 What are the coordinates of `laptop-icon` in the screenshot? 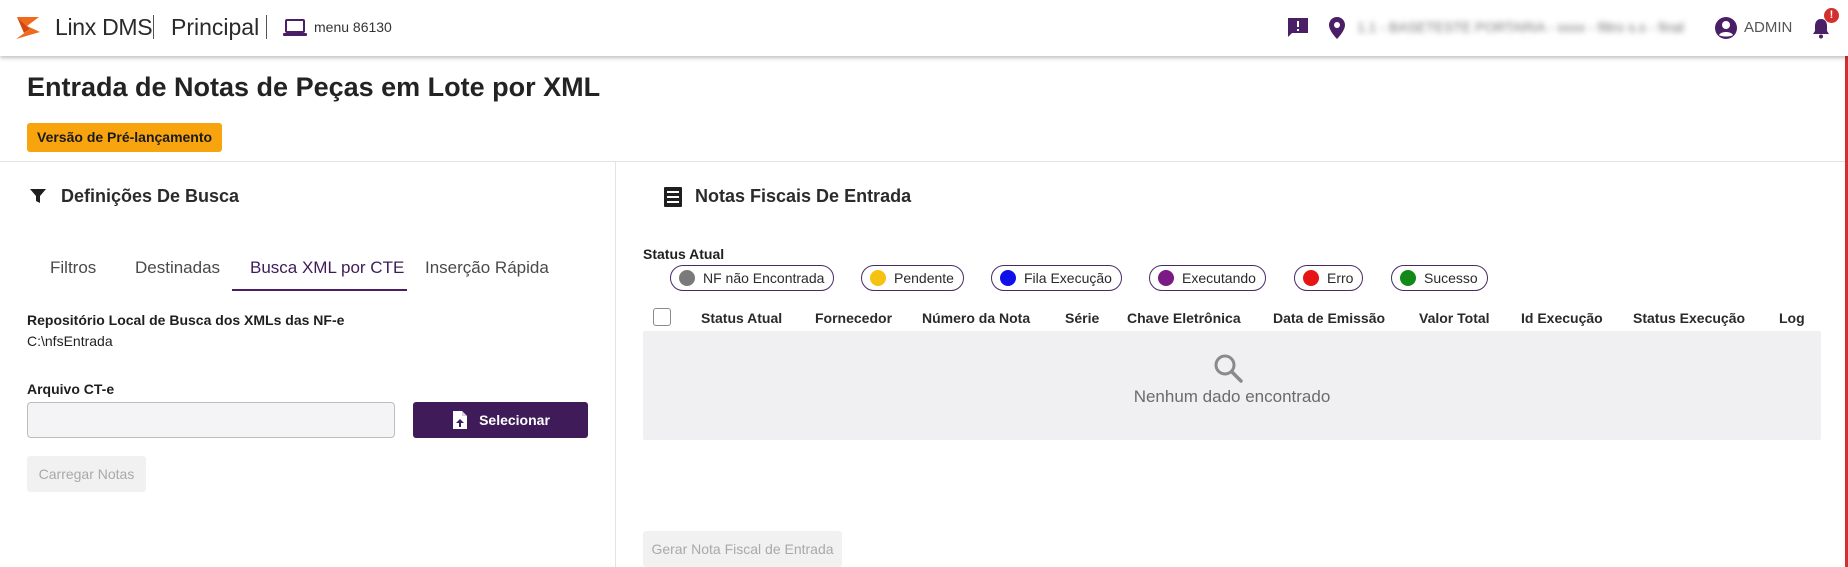 It's located at (295, 27).